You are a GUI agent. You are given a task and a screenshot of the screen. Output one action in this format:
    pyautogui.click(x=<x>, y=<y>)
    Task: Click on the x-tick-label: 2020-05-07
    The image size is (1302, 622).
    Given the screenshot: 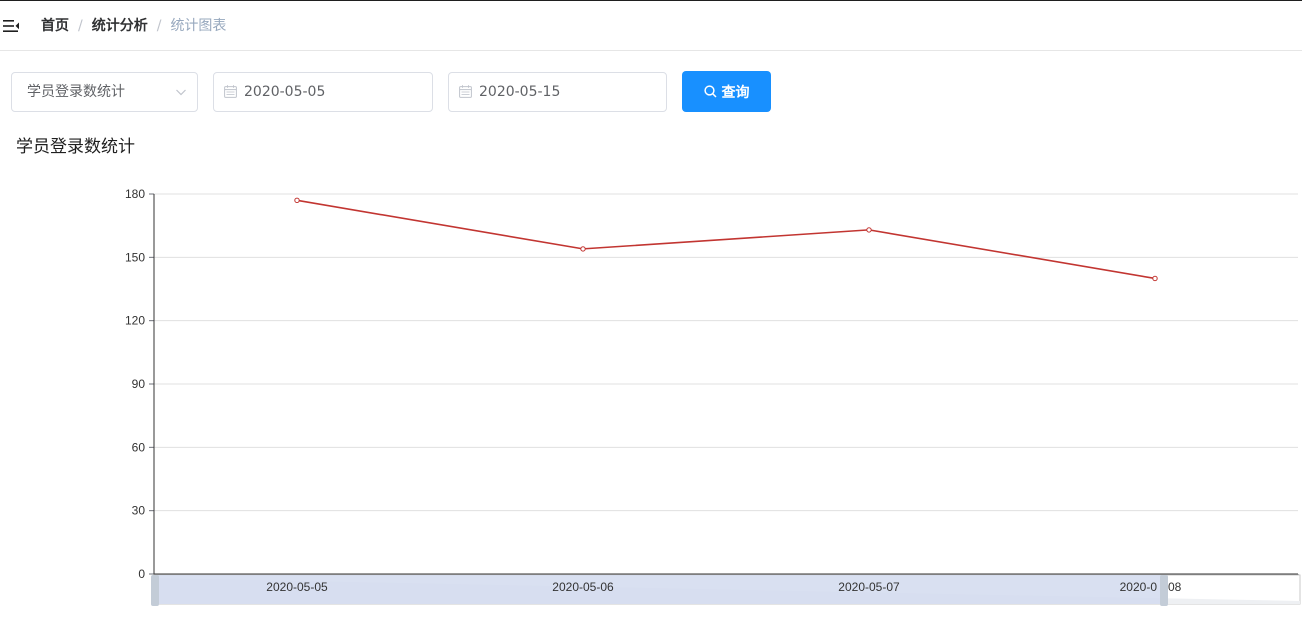 What is the action you would take?
    pyautogui.click(x=869, y=587)
    